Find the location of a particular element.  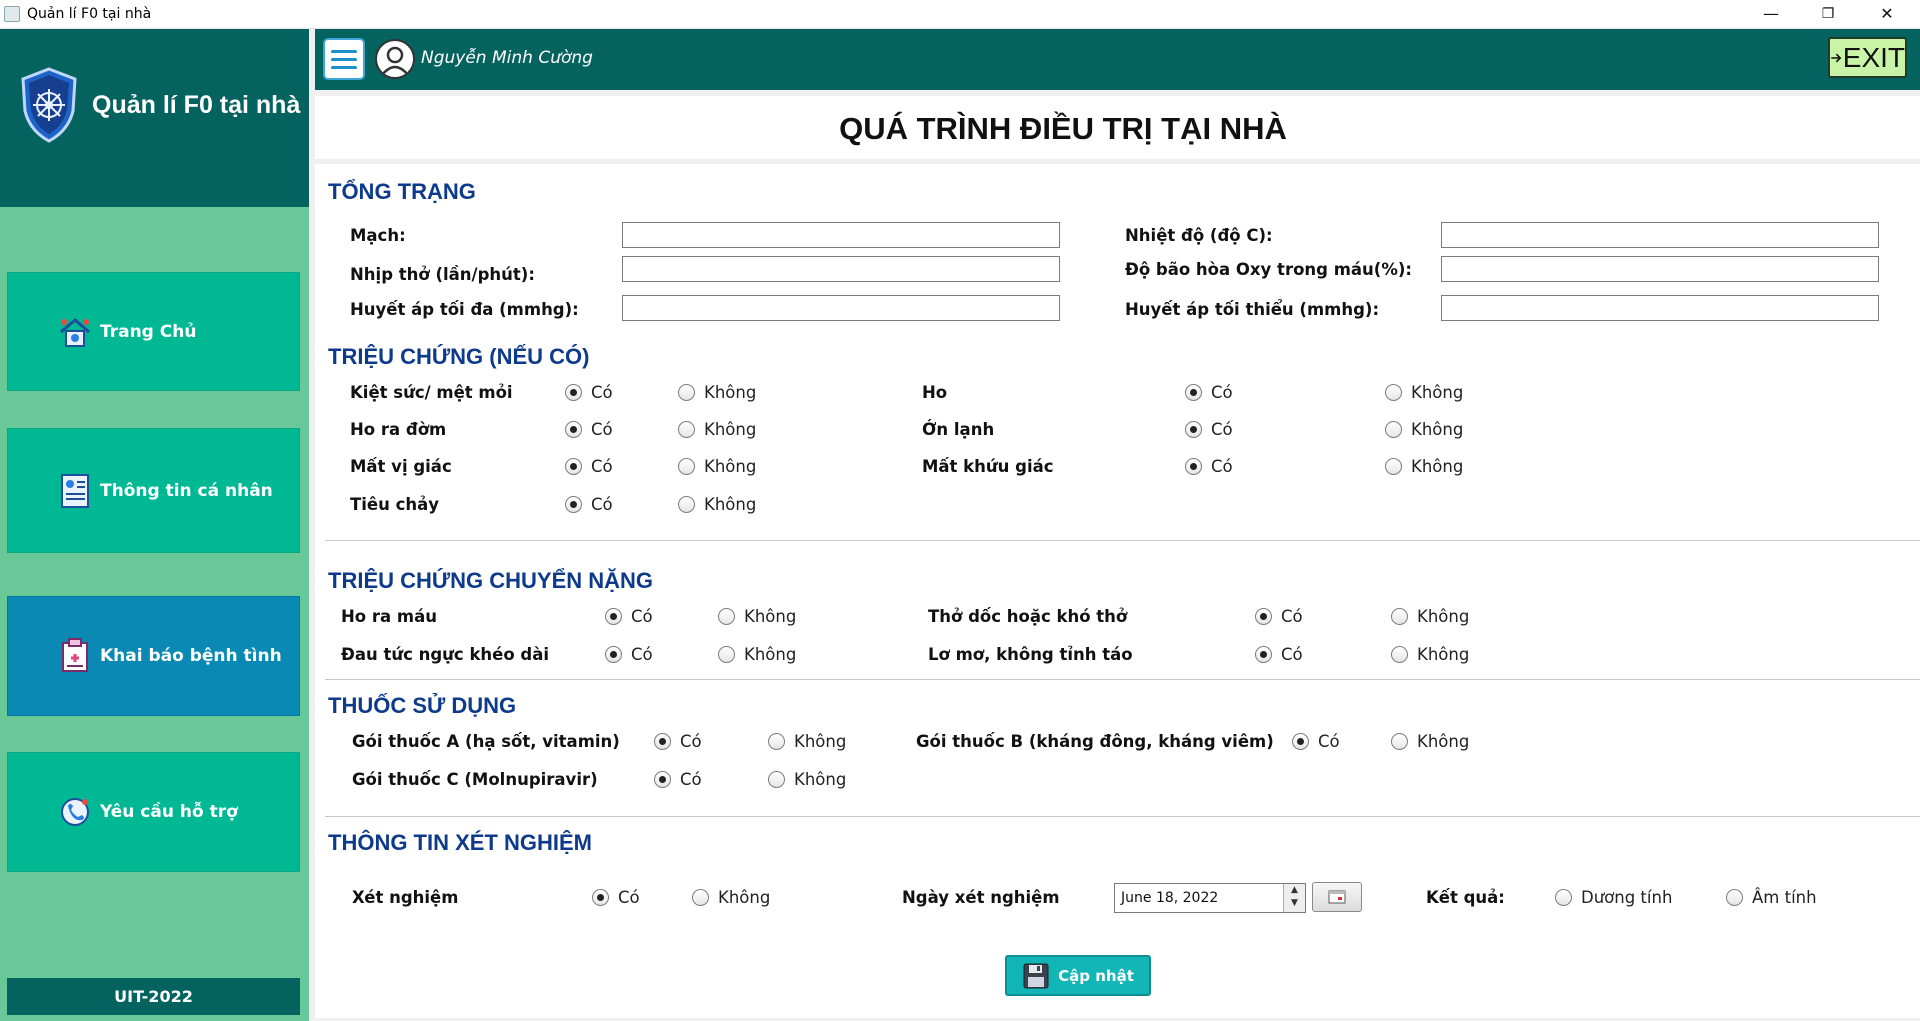

chest-pain-yes-radio: Có is located at coordinates (629, 654).